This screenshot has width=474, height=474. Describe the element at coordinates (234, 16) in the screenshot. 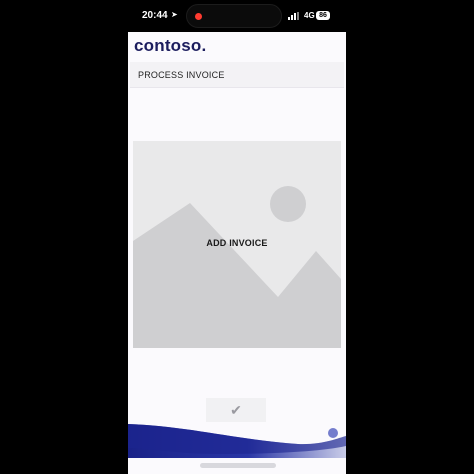

I see `dynamic-island` at that location.